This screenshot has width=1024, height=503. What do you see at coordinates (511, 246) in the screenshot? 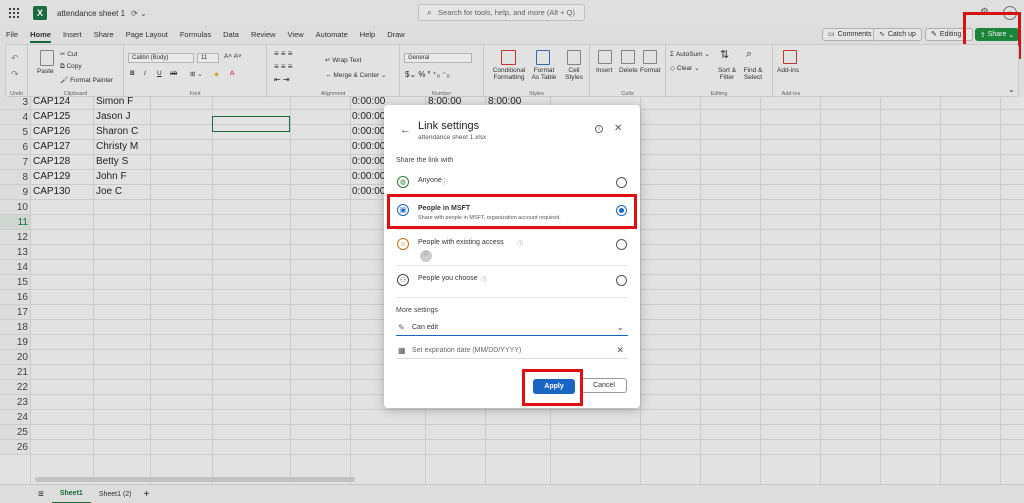
I see `share-option-people-with-existing-access: ☺ People with existing access ⓘ ☺` at bounding box center [511, 246].